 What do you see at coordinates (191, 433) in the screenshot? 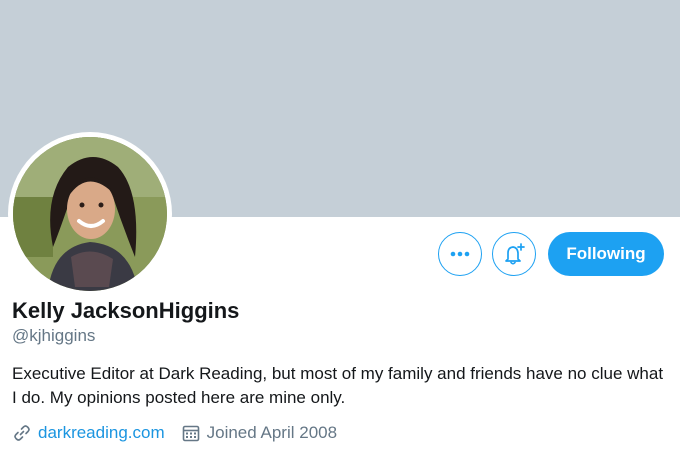
I see `calendar-icon` at bounding box center [191, 433].